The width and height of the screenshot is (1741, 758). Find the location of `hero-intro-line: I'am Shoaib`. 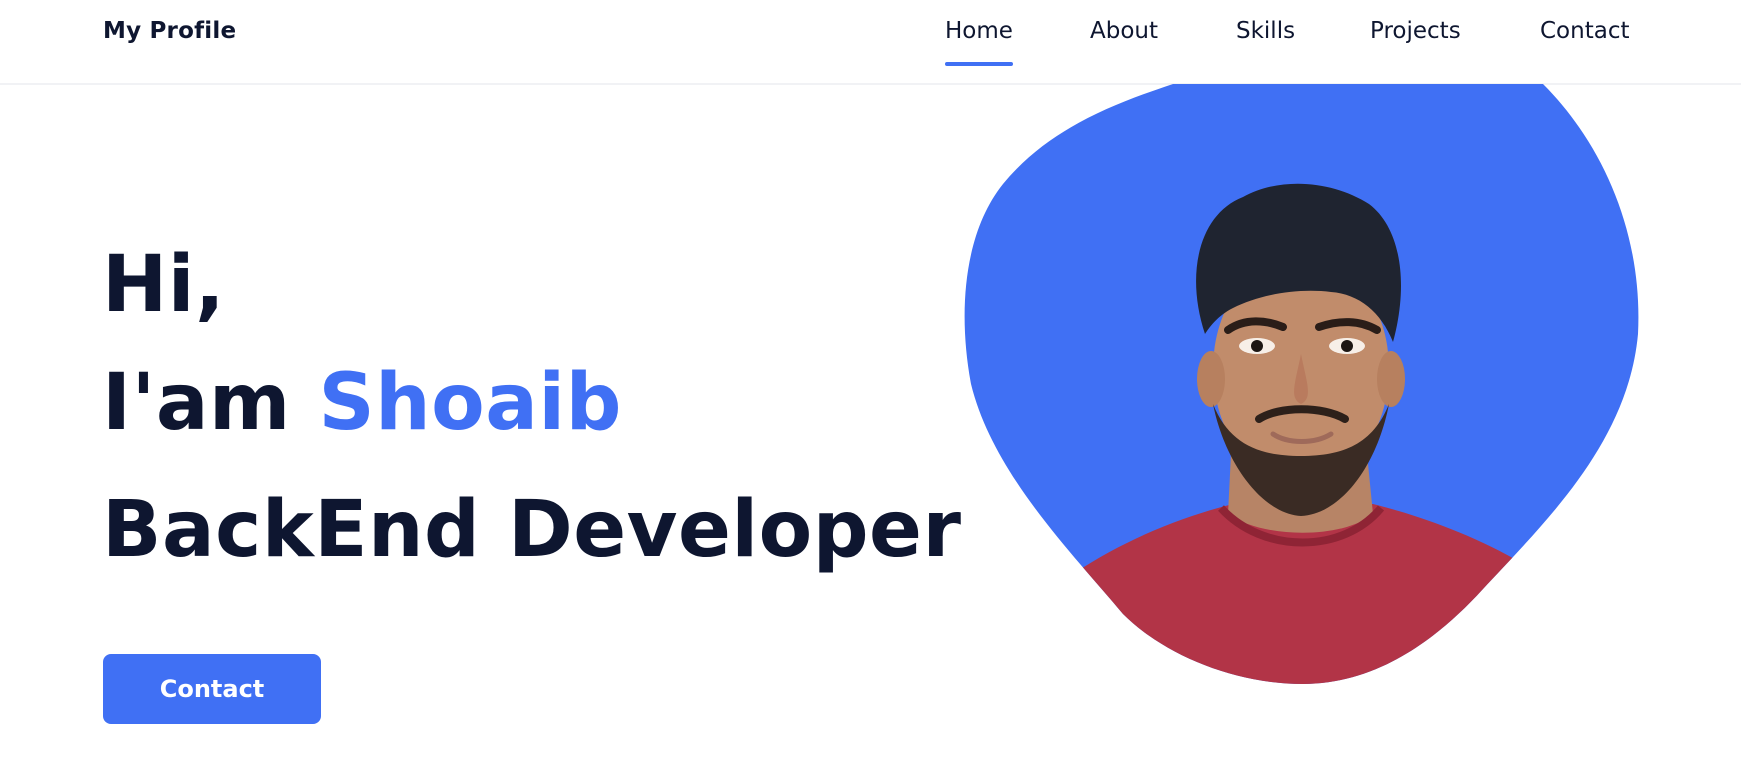

hero-intro-line: I'am Shoaib is located at coordinates (531, 403).